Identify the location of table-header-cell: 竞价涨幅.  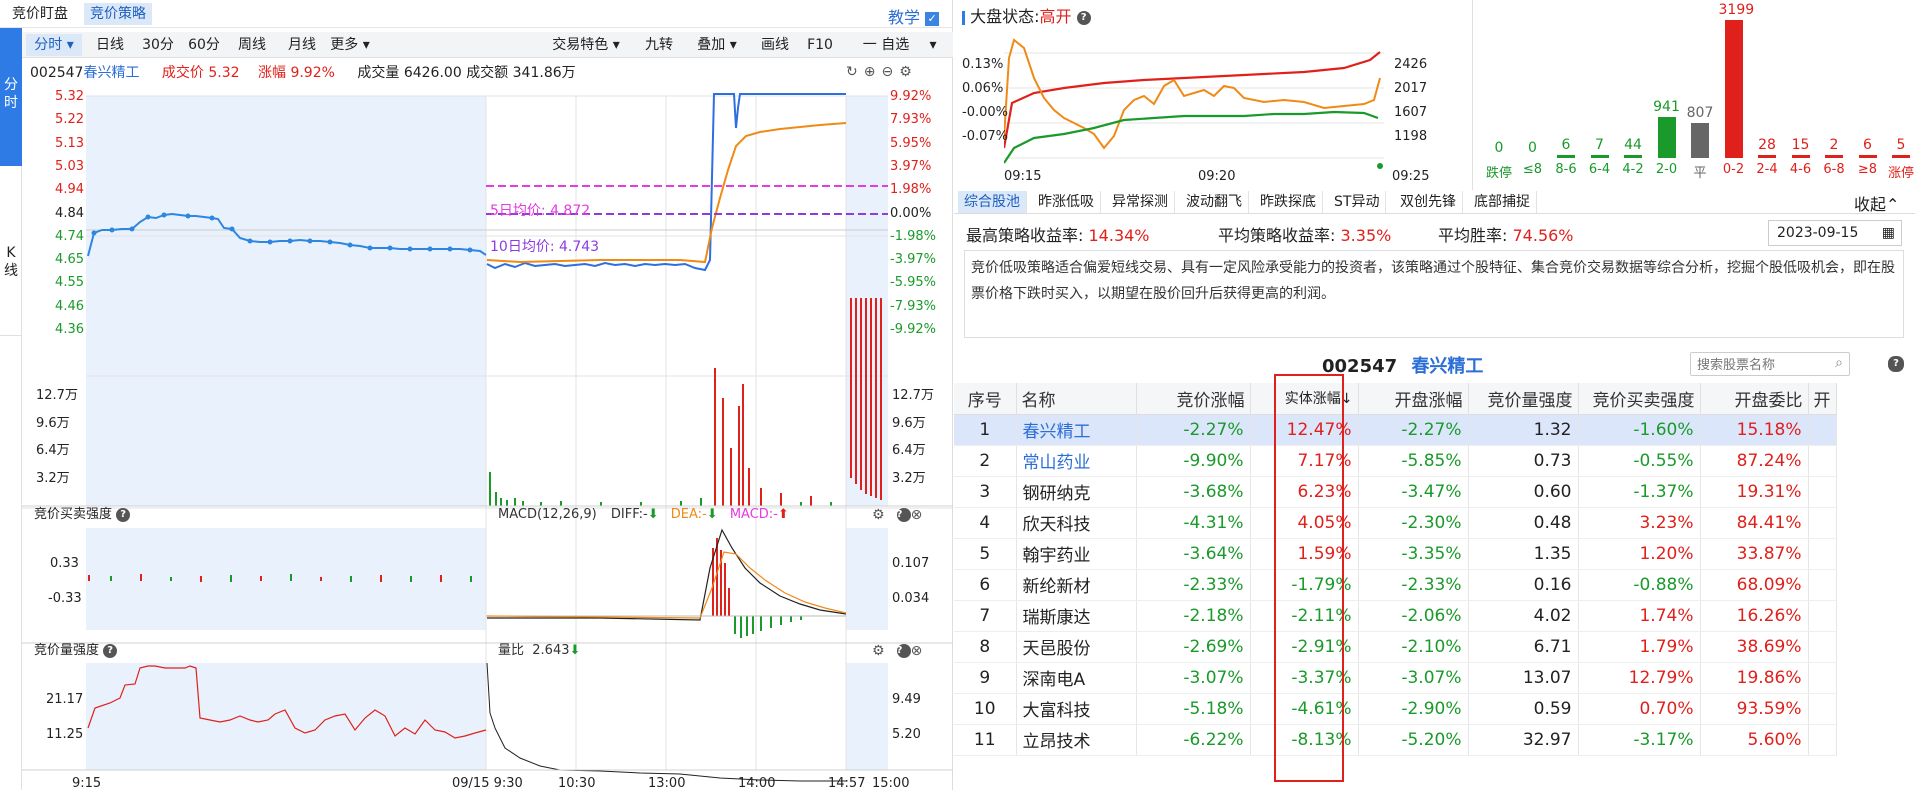
(1193, 399).